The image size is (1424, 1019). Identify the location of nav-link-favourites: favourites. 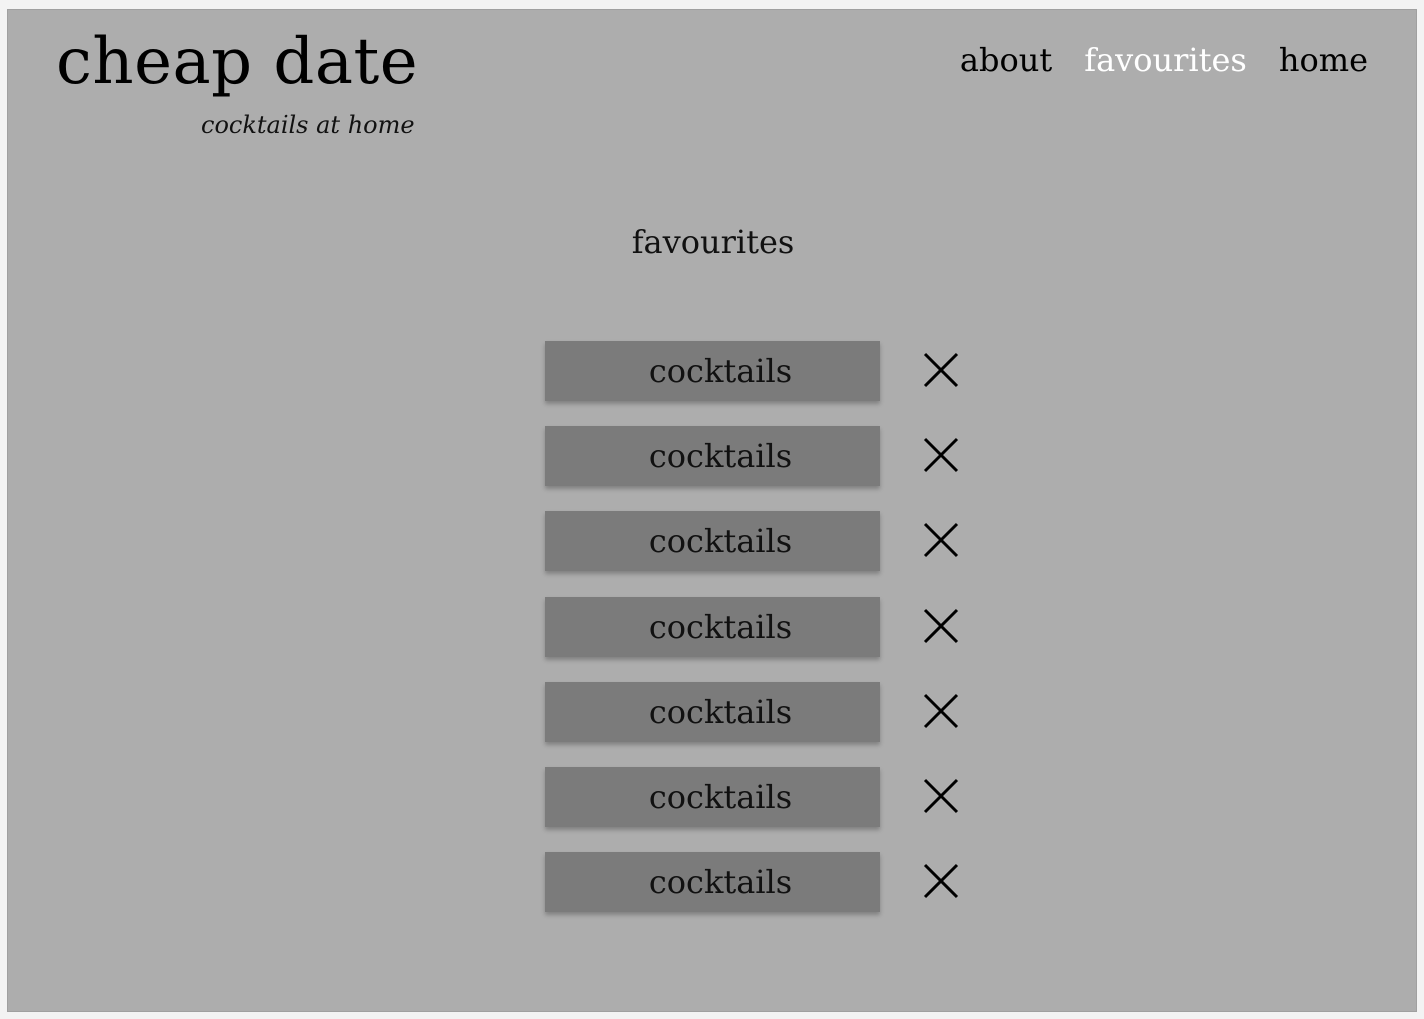
(1165, 60).